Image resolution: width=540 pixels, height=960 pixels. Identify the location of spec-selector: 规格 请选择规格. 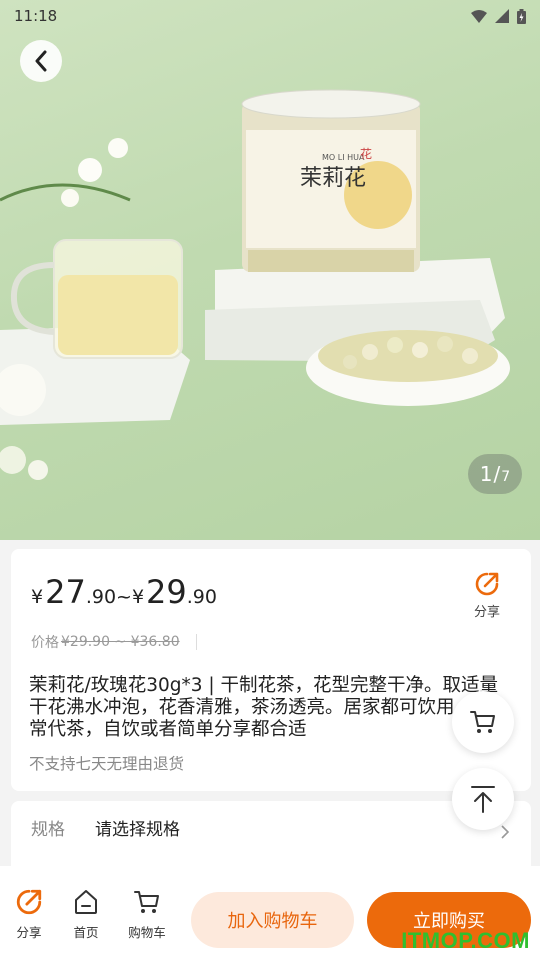
(271, 836).